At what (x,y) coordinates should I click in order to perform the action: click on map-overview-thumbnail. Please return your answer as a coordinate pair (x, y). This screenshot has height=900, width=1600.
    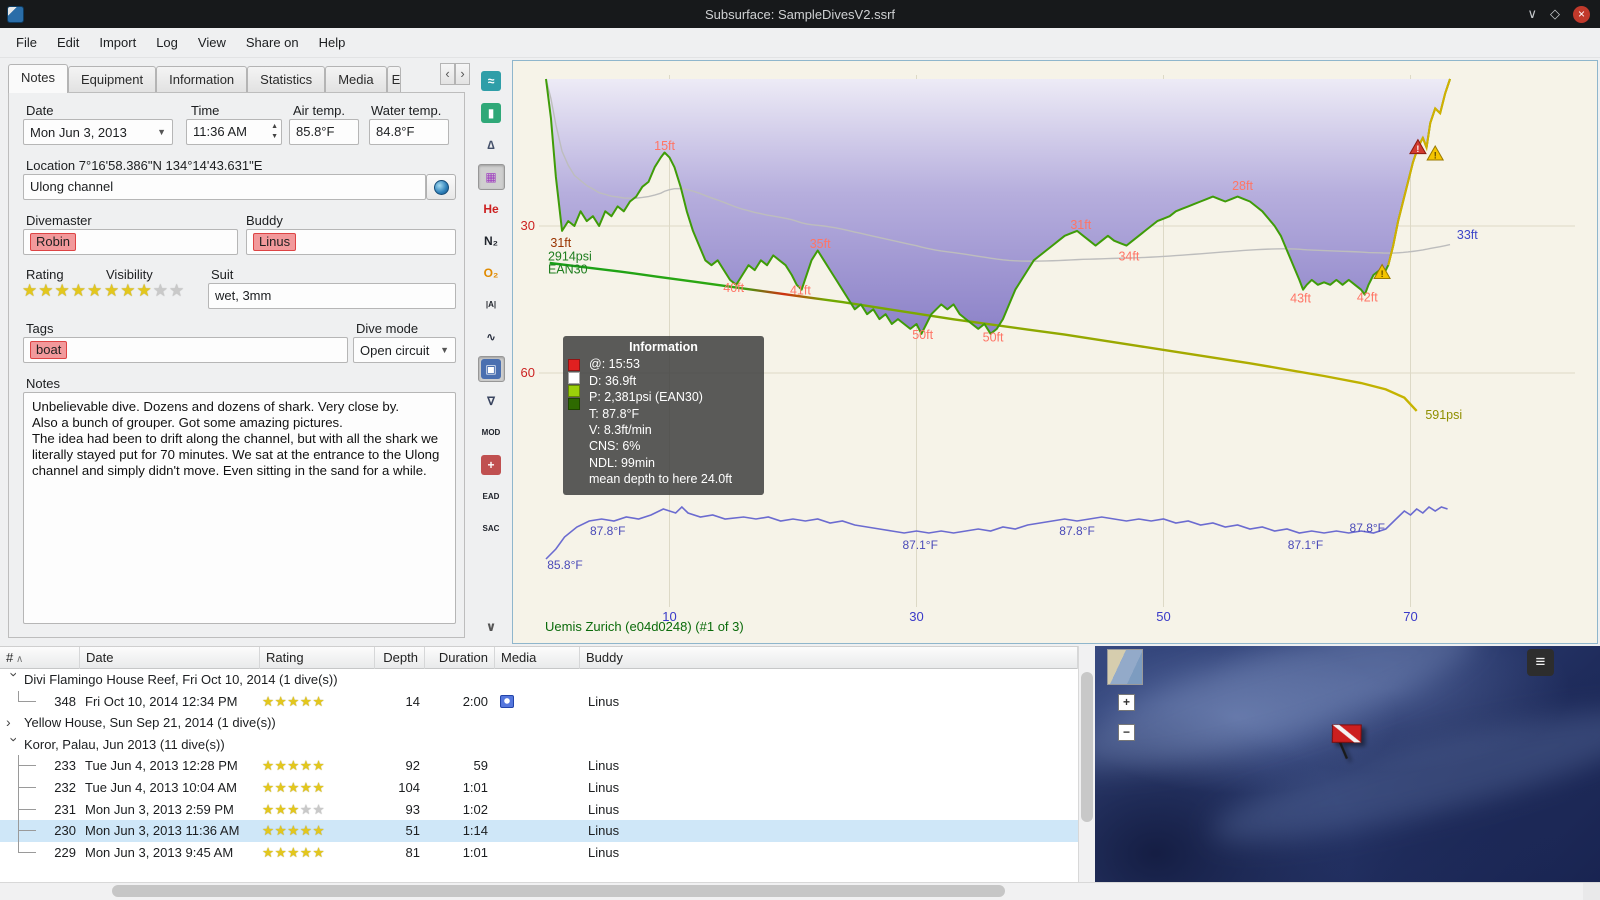
    Looking at the image, I should click on (1125, 667).